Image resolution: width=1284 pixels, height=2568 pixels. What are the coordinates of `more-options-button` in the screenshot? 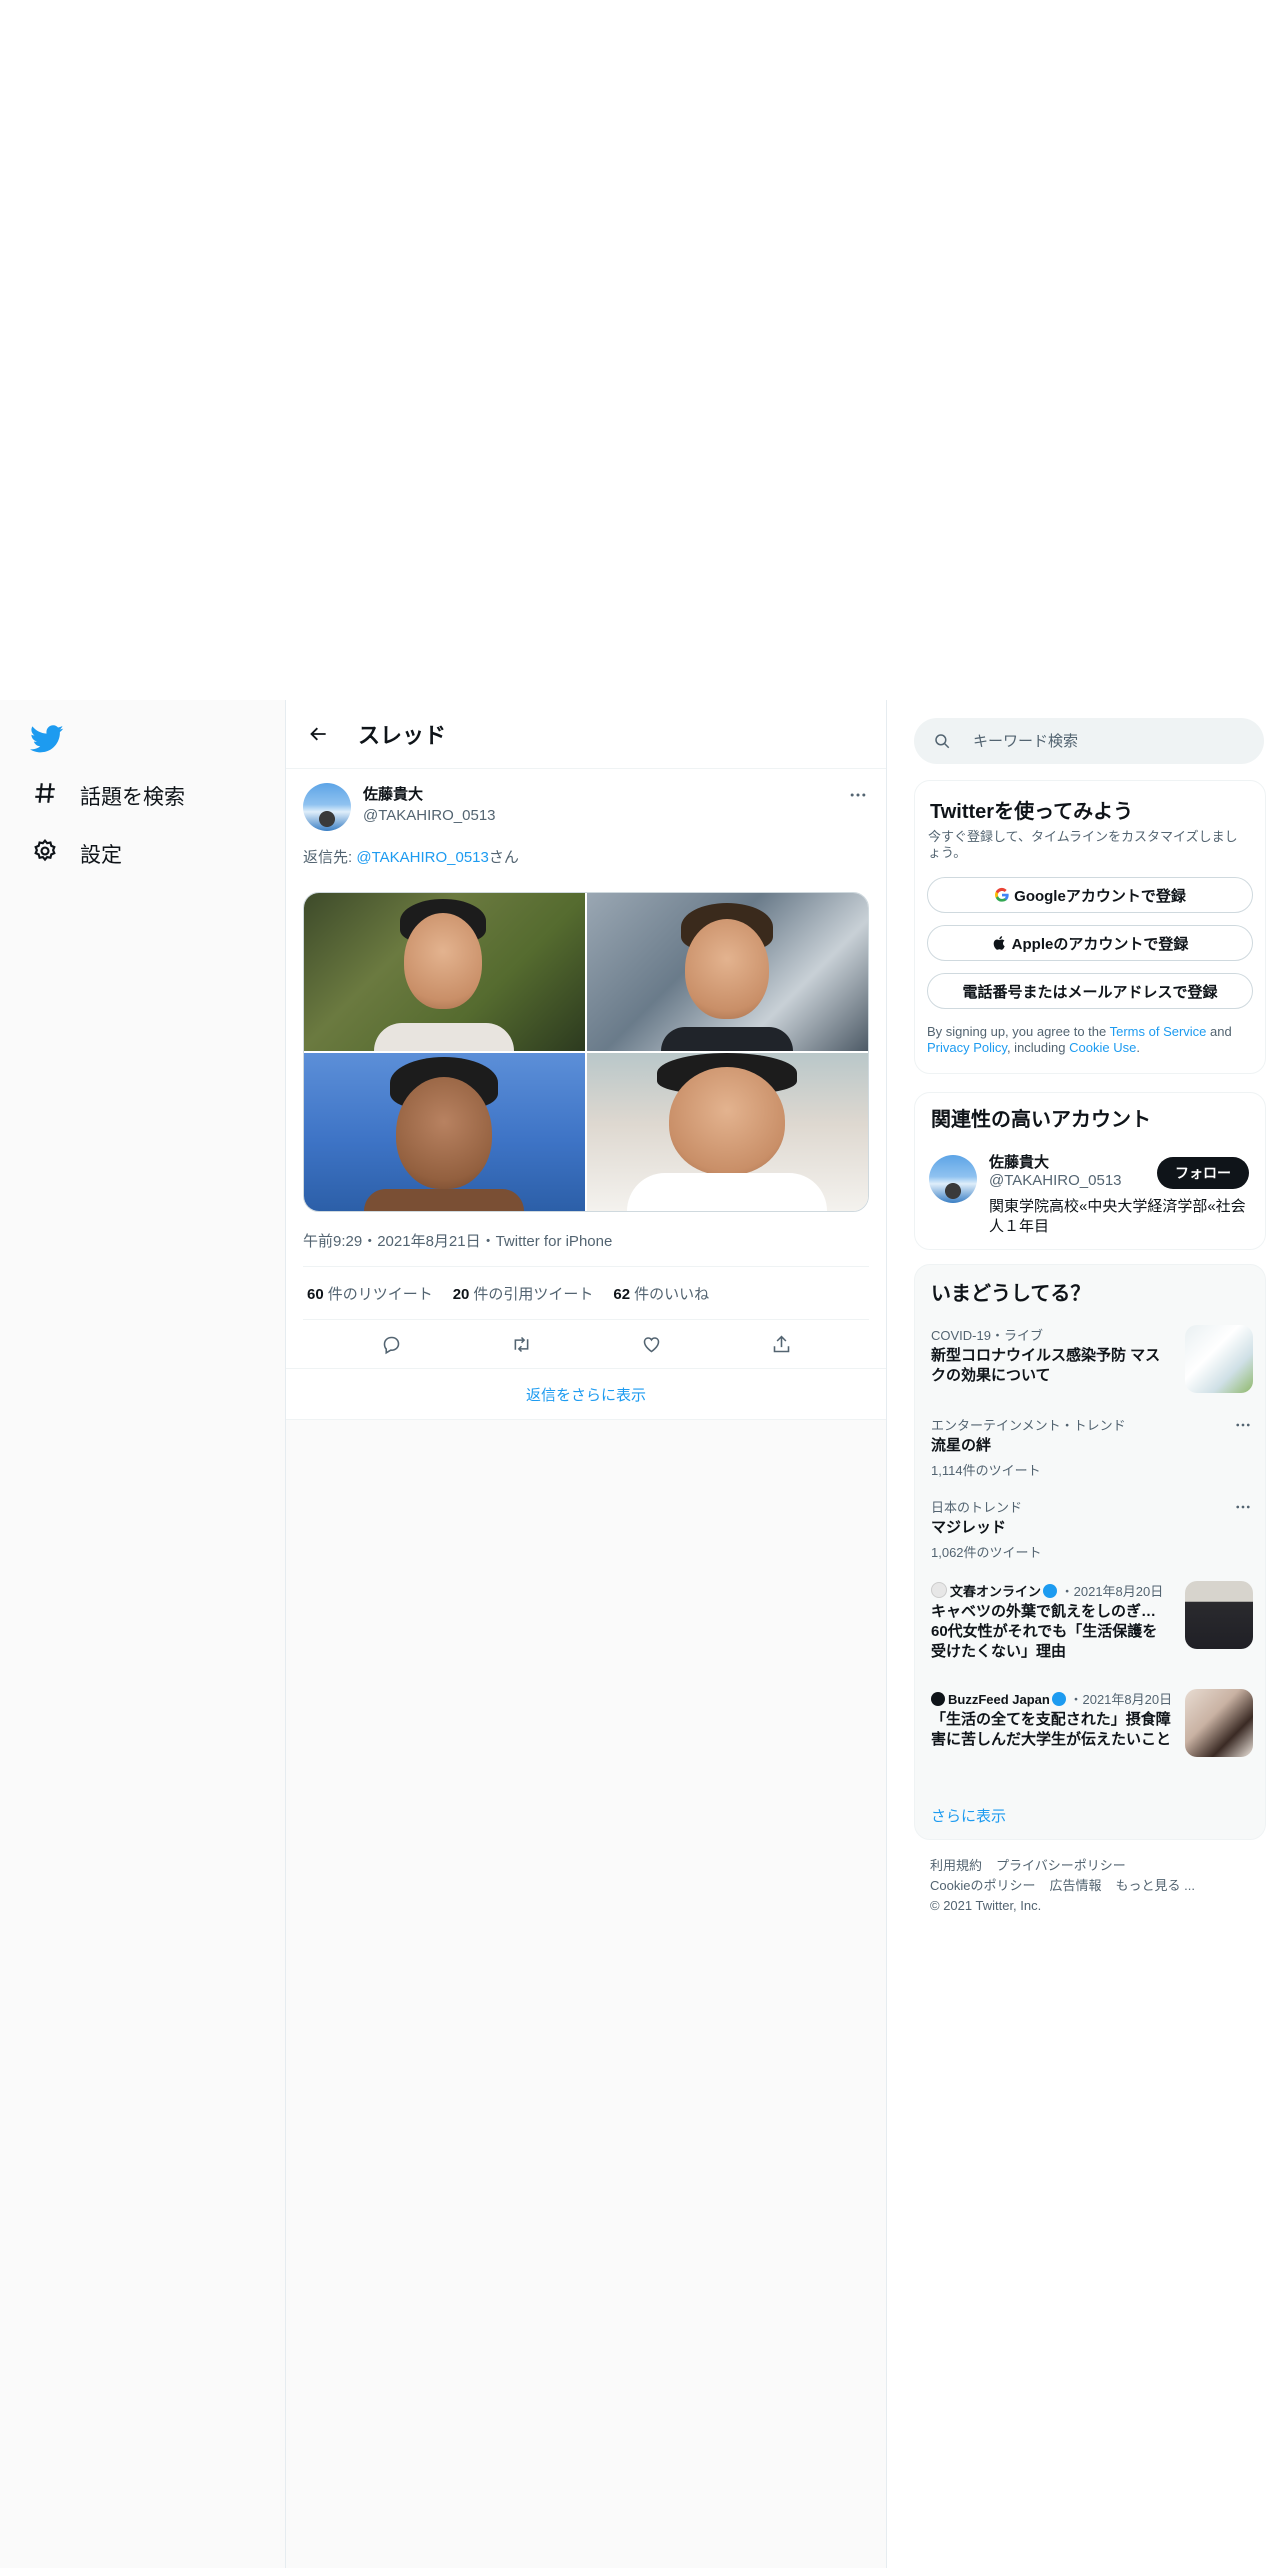 It's located at (858, 795).